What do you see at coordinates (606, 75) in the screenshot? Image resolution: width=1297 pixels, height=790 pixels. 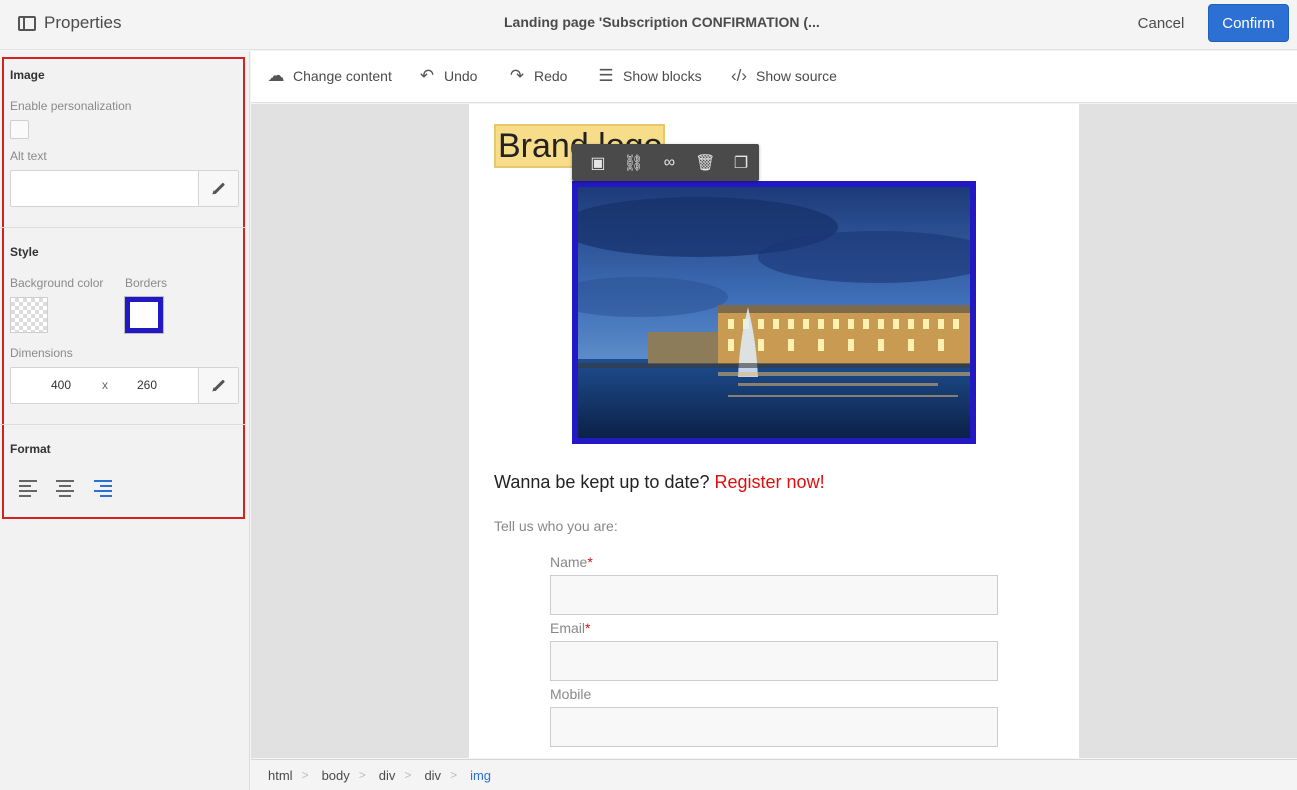 I see `blocks-icon: ☰` at bounding box center [606, 75].